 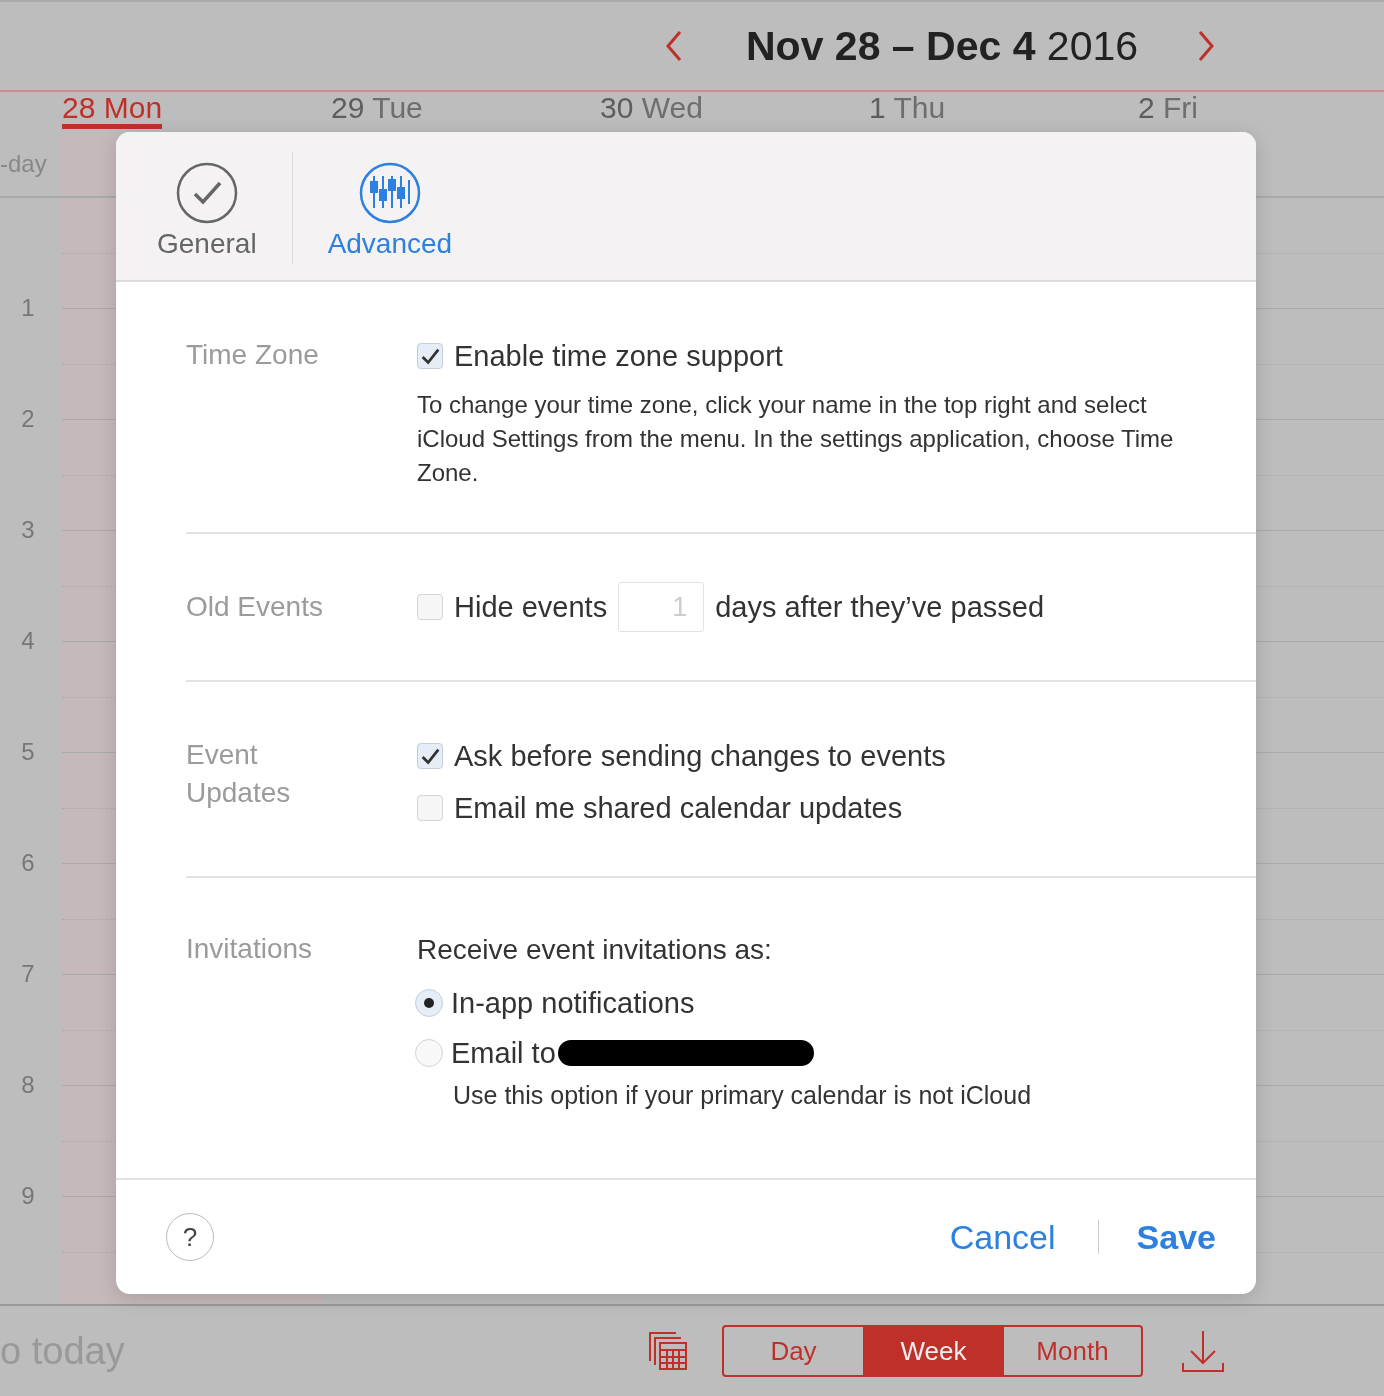 I want to click on view-tab: Week, so click(x=932, y=1351).